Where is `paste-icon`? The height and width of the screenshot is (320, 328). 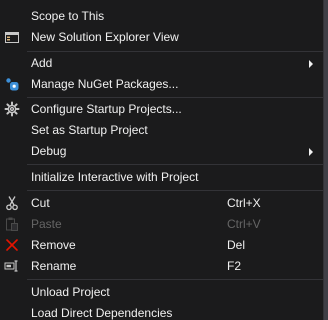 paste-icon is located at coordinates (12, 224).